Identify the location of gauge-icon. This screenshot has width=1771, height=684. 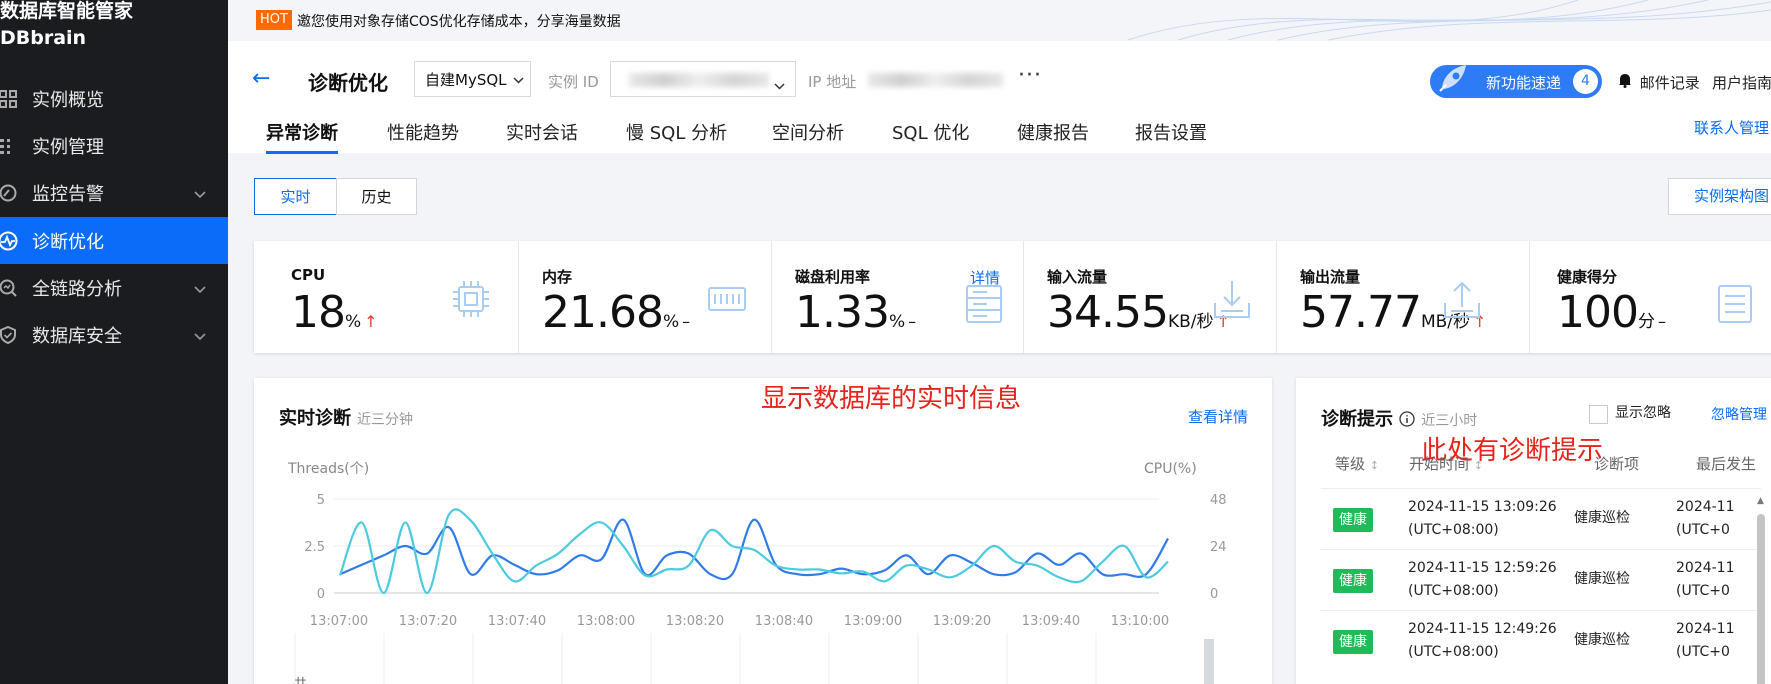
(9, 193).